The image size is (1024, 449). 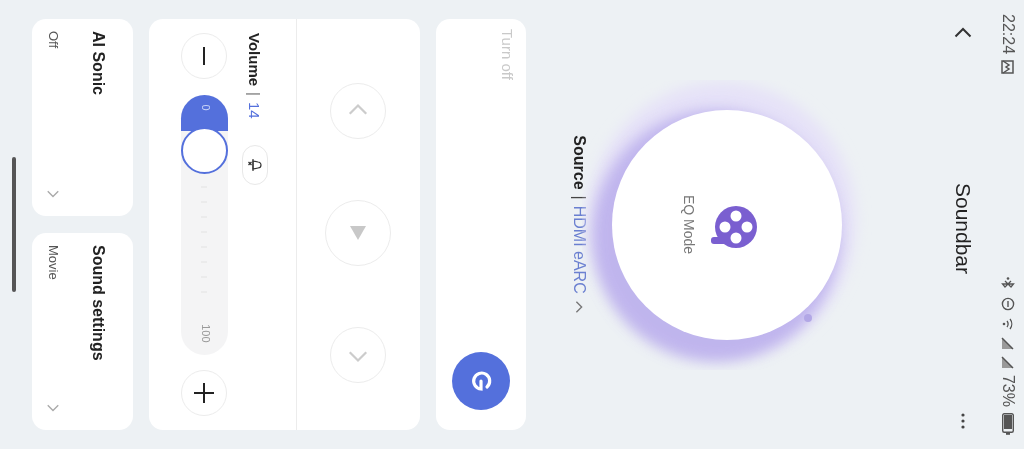 What do you see at coordinates (206, 333) in the screenshot?
I see `slider-max: 100` at bounding box center [206, 333].